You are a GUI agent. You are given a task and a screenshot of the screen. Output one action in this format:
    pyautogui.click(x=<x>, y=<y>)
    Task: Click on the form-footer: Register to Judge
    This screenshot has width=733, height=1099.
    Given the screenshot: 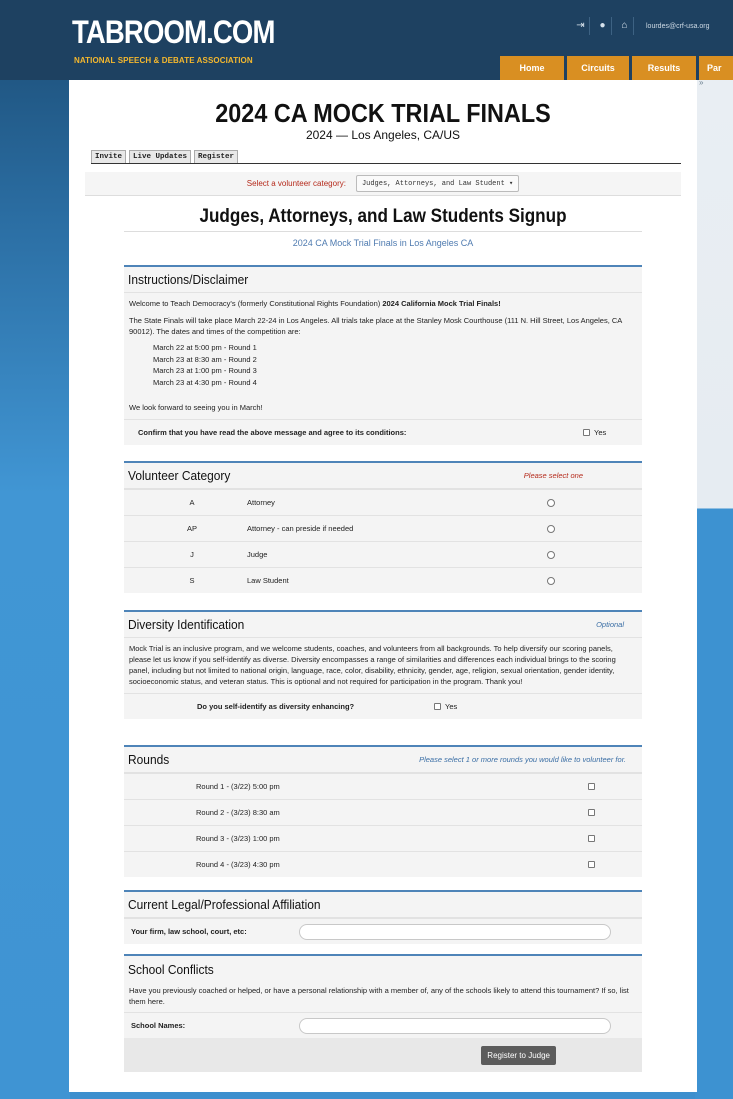 What is the action you would take?
    pyautogui.click(x=383, y=1055)
    